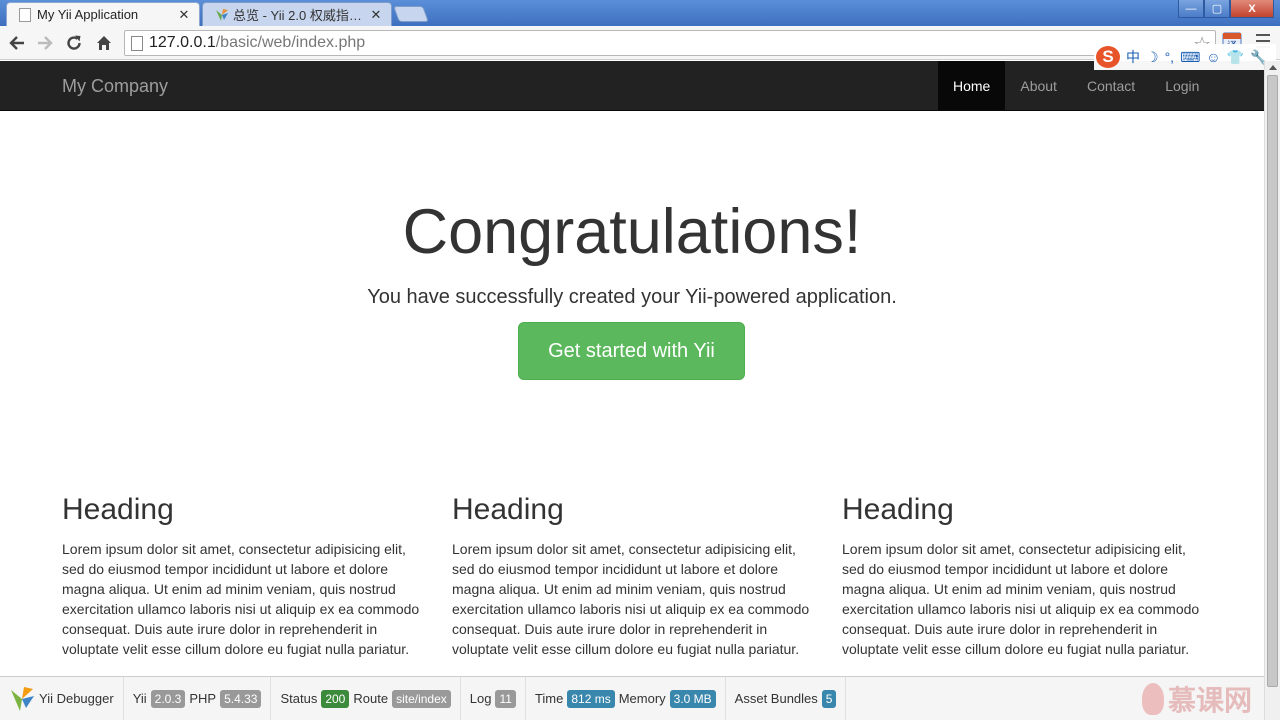 The width and height of the screenshot is (1280, 720). I want to click on page-icon, so click(137, 43).